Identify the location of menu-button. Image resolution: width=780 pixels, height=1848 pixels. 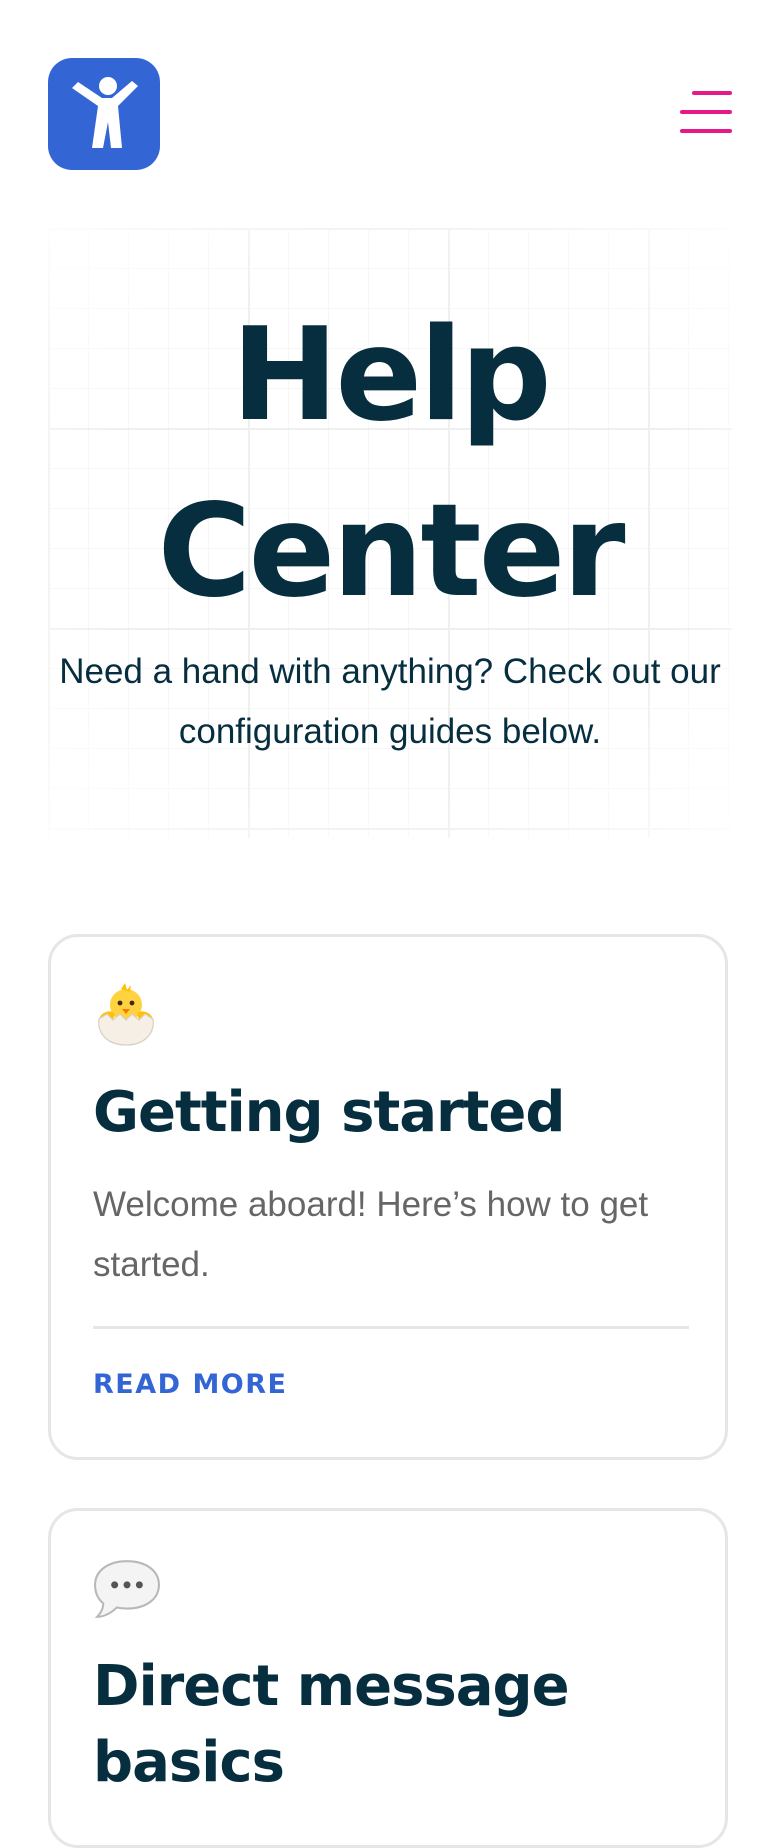
(706, 112).